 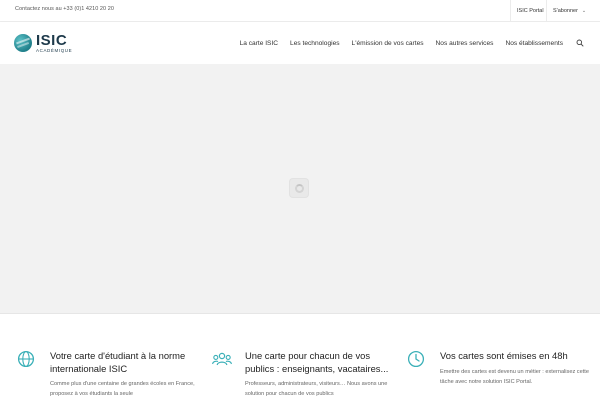 I want to click on site-logo: ISIC ACADÉMIQUE, so click(x=43, y=43).